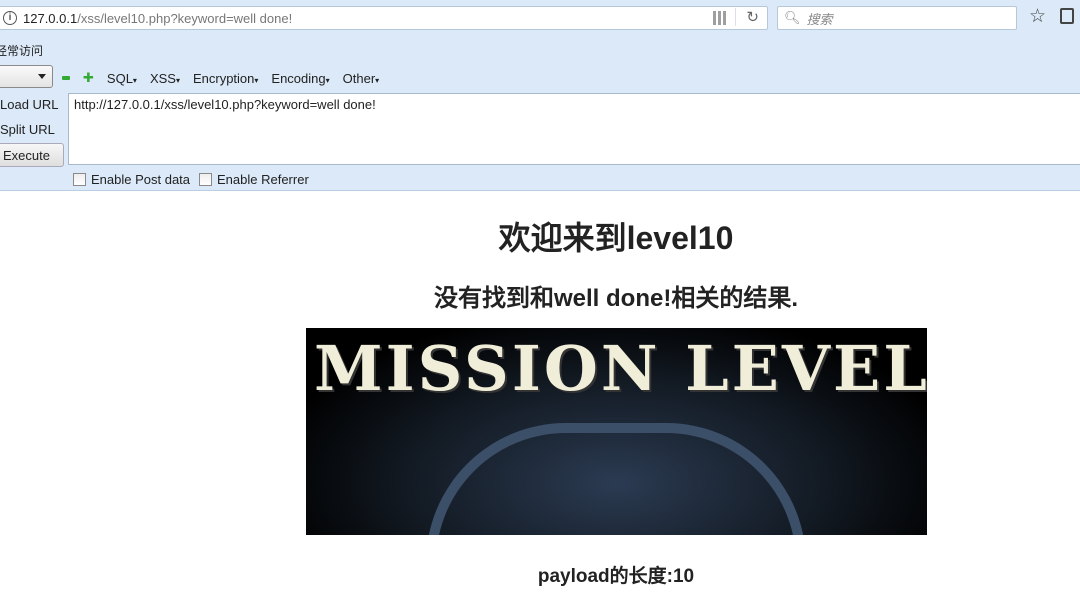  I want to click on load-url-button: Load URL, so click(29, 104).